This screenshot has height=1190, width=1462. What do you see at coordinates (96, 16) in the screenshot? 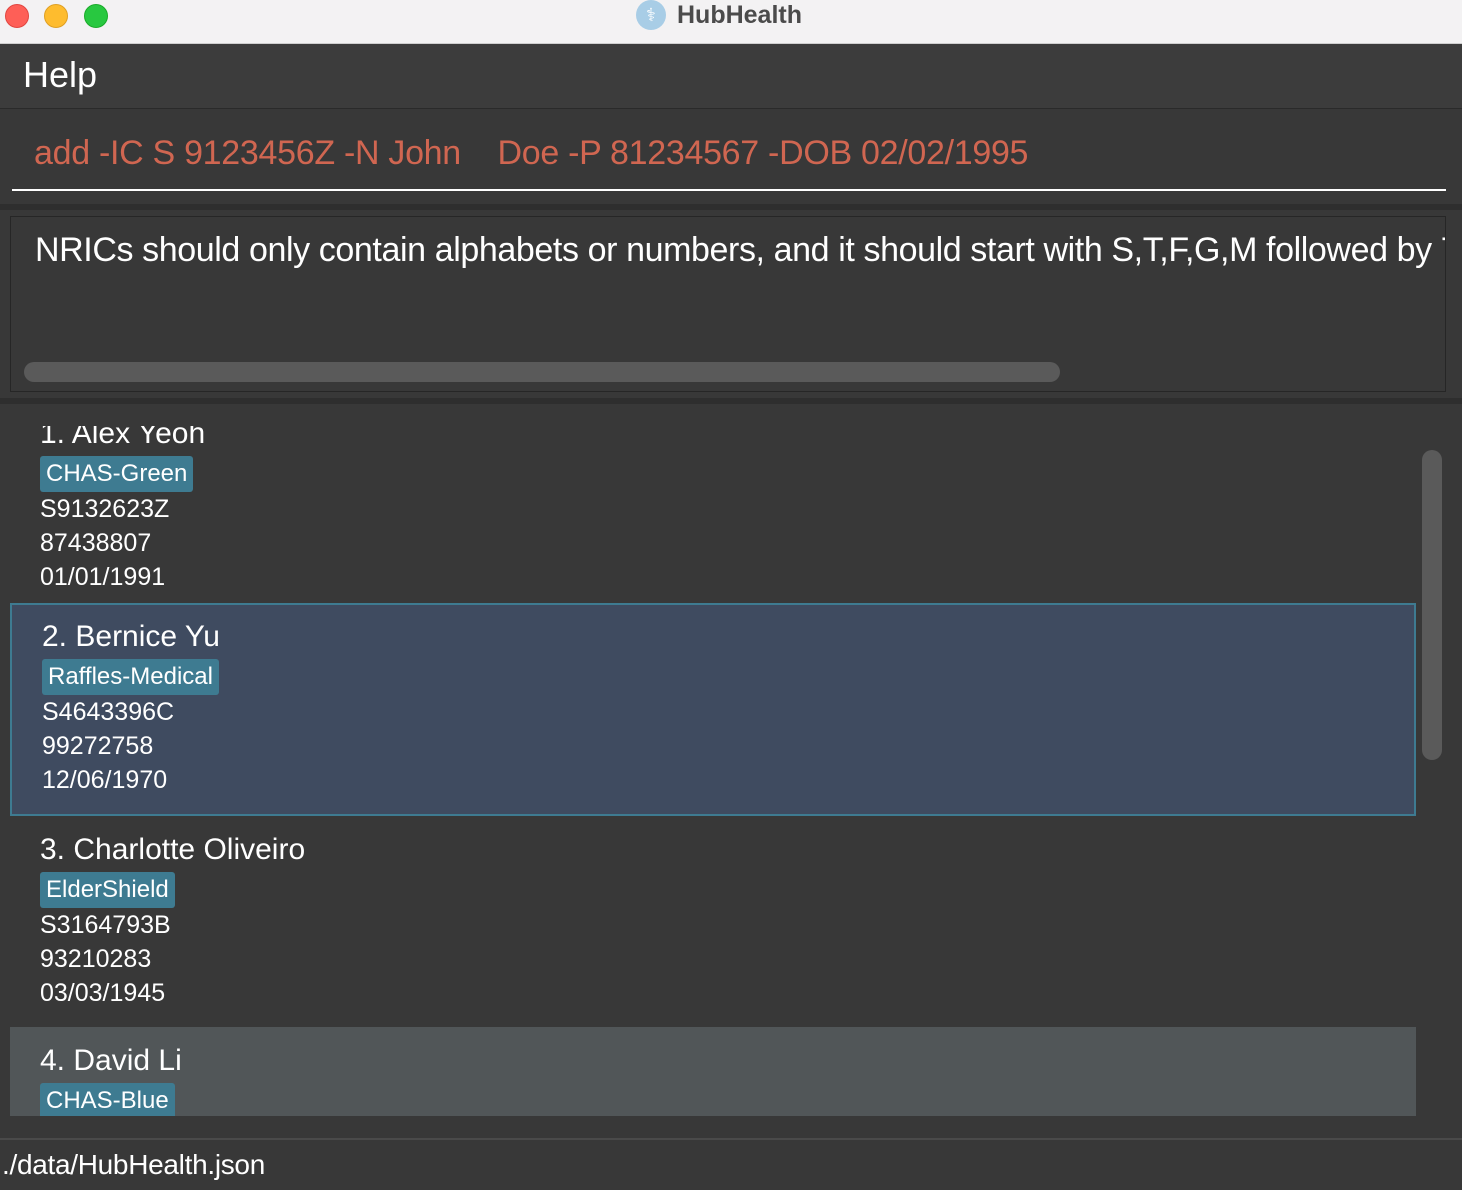
I see `maximize-window-button` at bounding box center [96, 16].